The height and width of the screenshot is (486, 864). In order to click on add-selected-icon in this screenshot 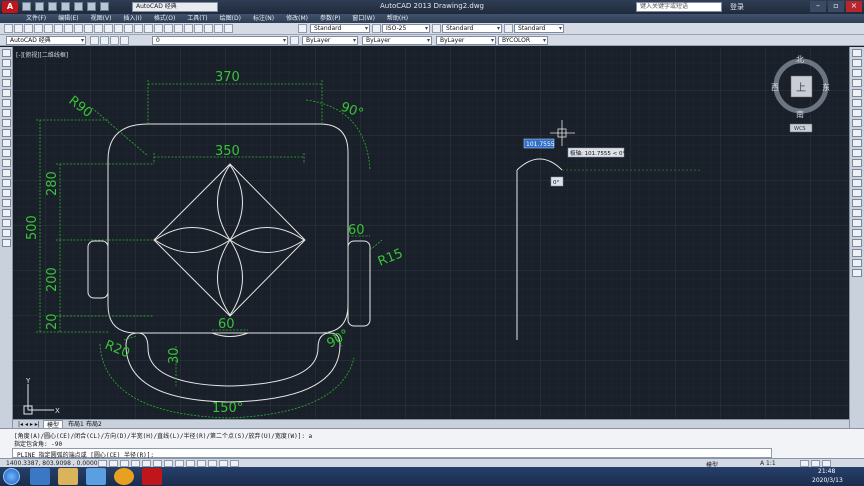, I will do `click(6, 243)`.